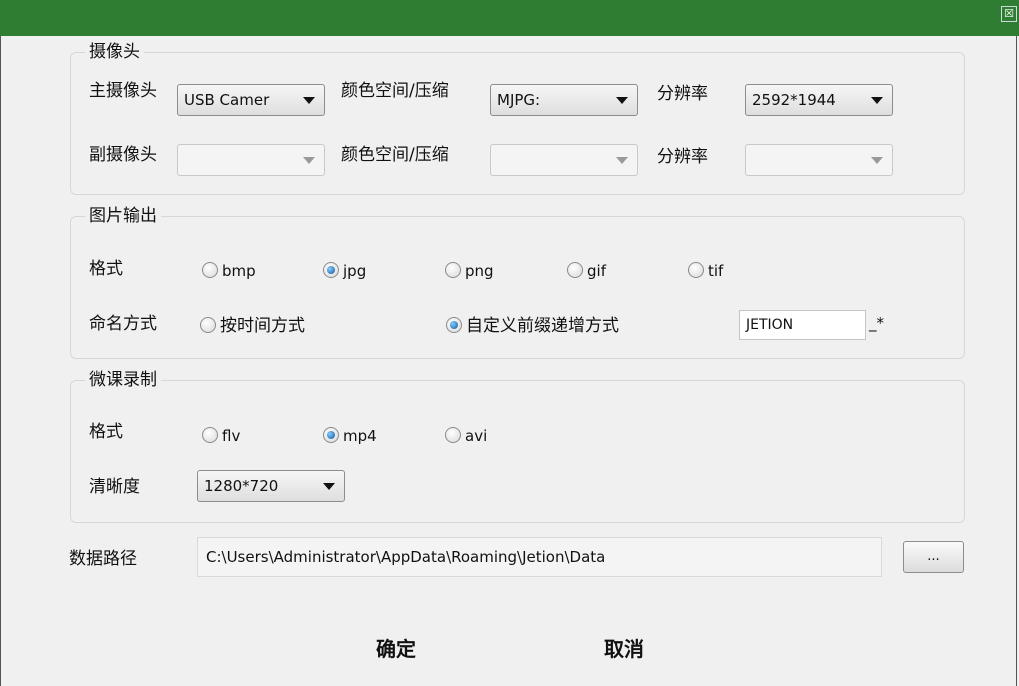 This screenshot has width=1019, height=686. I want to click on main-camera-label: 主摄像头, so click(123, 91).